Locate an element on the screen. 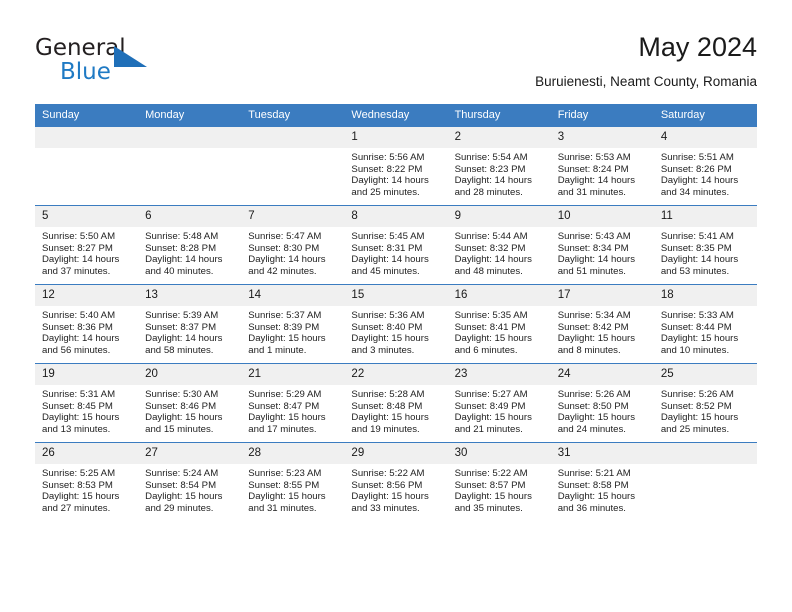 Image resolution: width=792 pixels, height=612 pixels. sunset-text: Sunset: 8:58 PM is located at coordinates (593, 485).